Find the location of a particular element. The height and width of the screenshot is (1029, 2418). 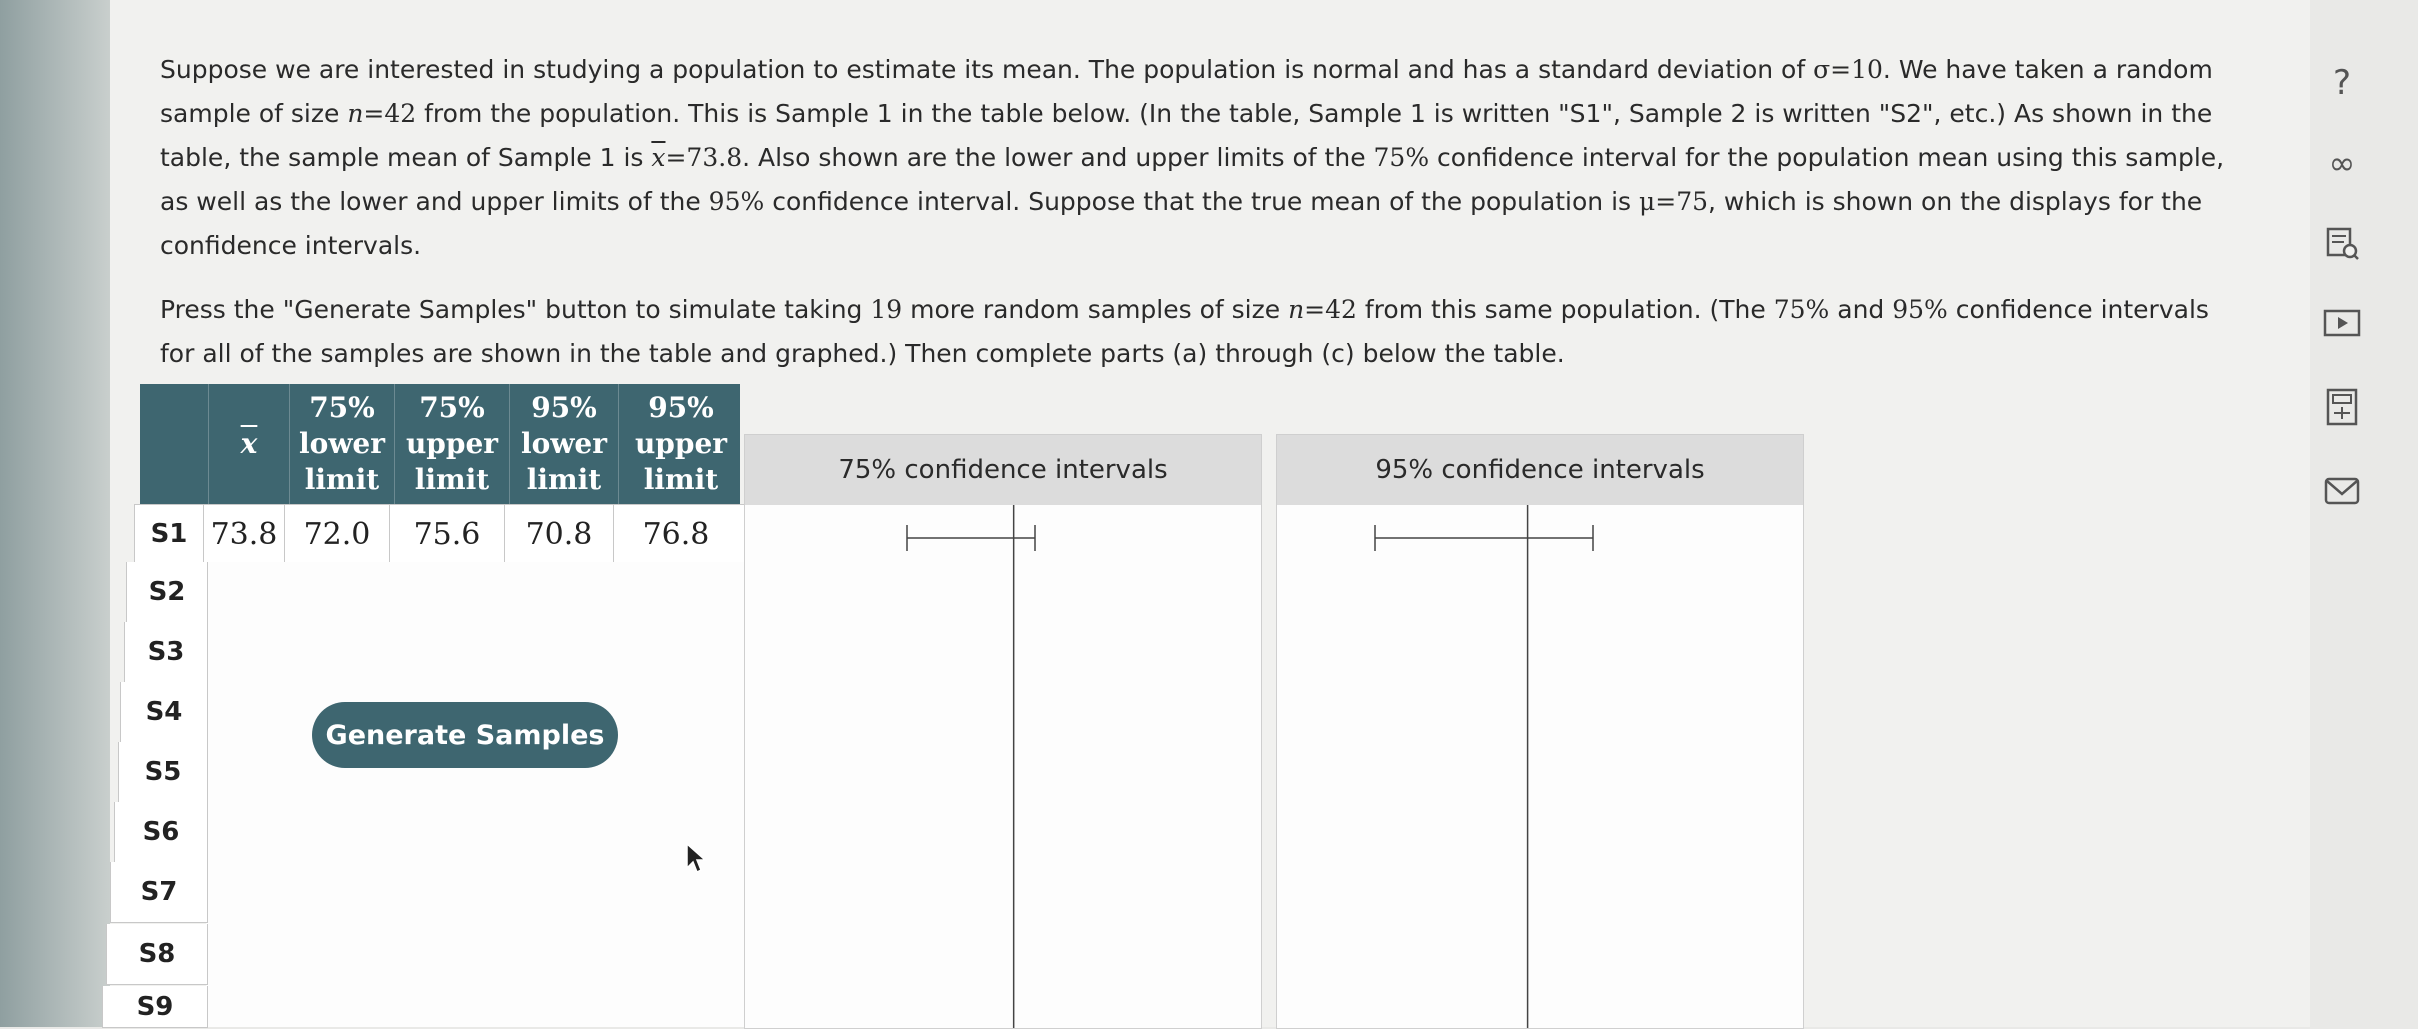

help-icon: ? is located at coordinates (2342, 83).